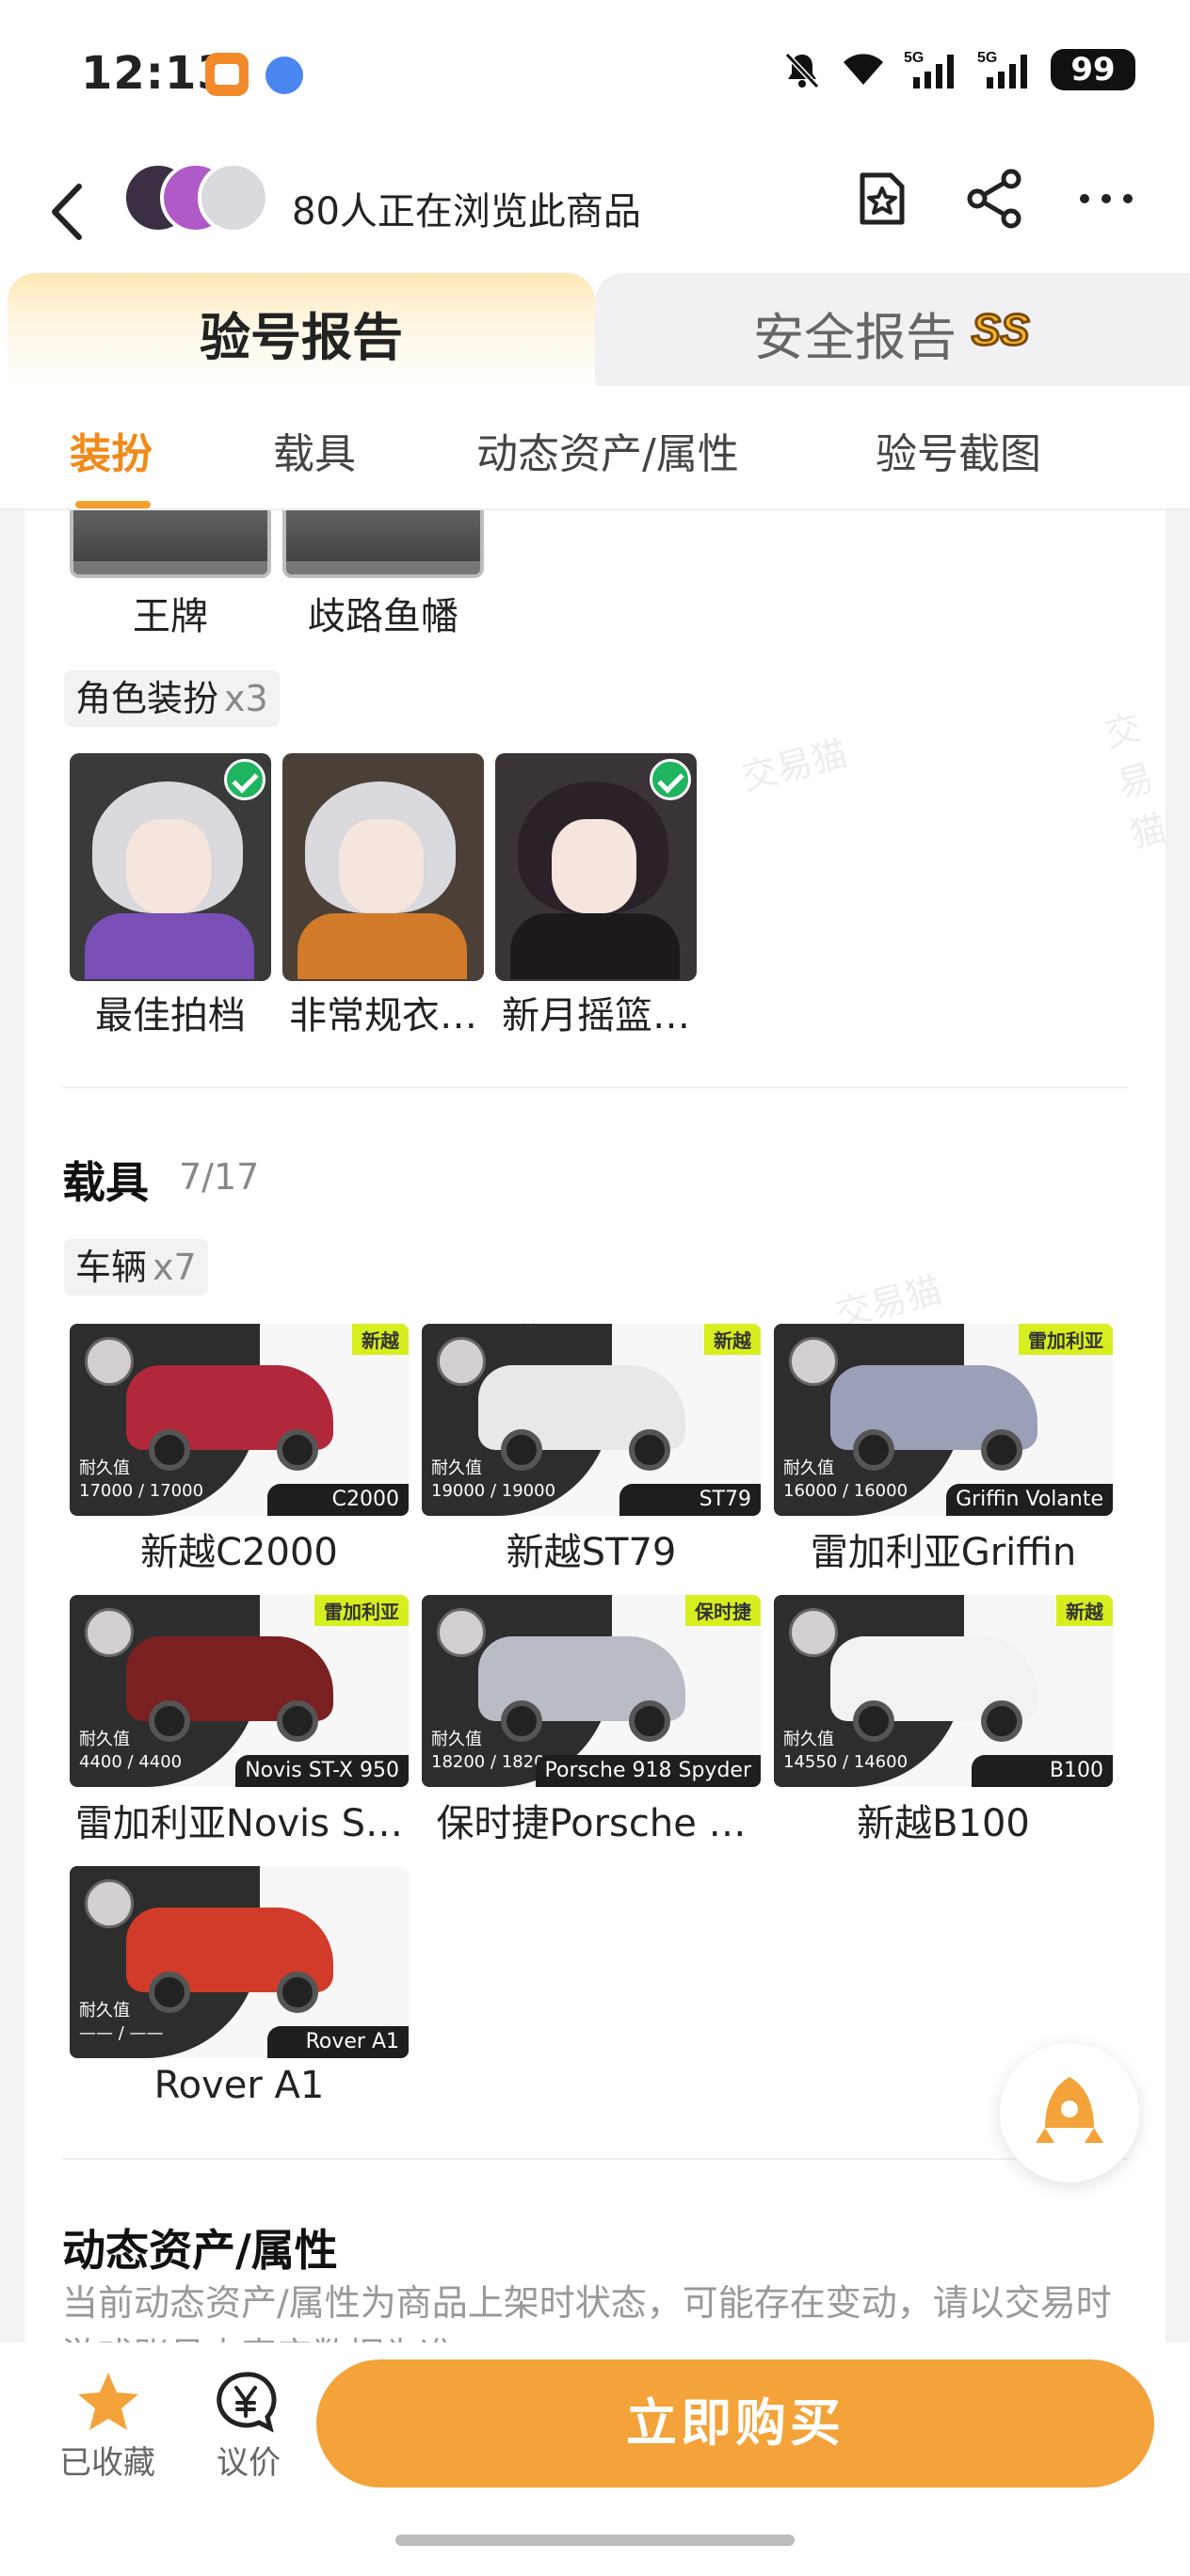 This screenshot has width=1190, height=2576. Describe the element at coordinates (239, 1962) in the screenshot. I see `vehicle-card: 耐久值 —— / —— Rover A1` at that location.